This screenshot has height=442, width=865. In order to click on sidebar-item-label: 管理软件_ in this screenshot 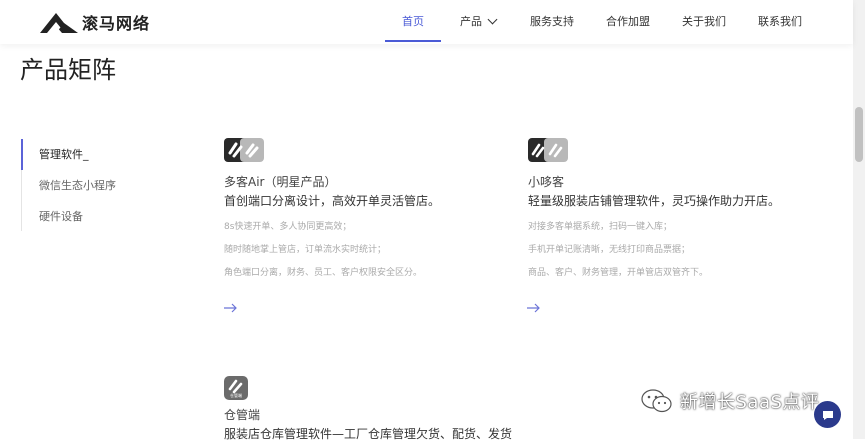, I will do `click(64, 154)`.